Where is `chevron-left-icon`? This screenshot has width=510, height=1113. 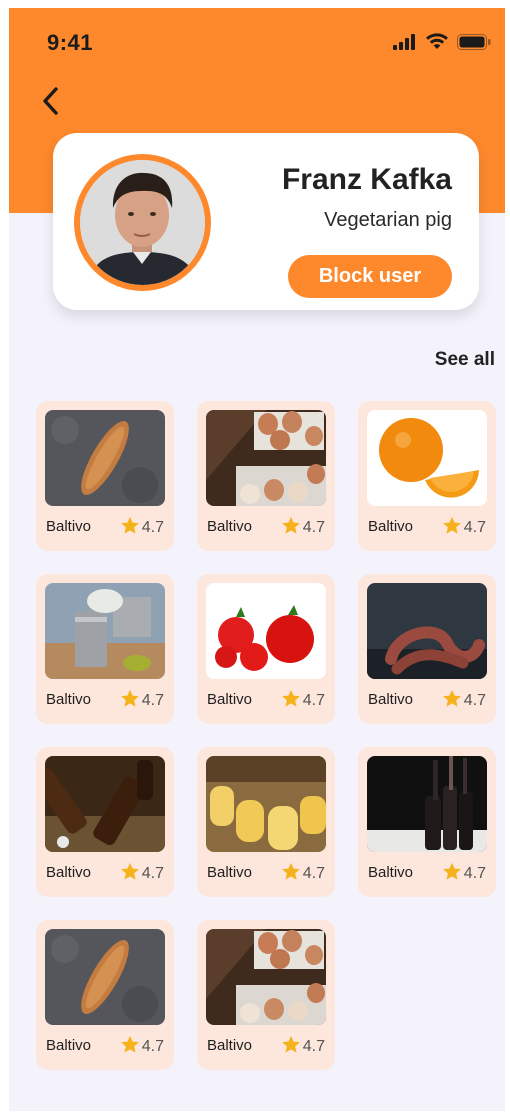
chevron-left-icon is located at coordinates (50, 103).